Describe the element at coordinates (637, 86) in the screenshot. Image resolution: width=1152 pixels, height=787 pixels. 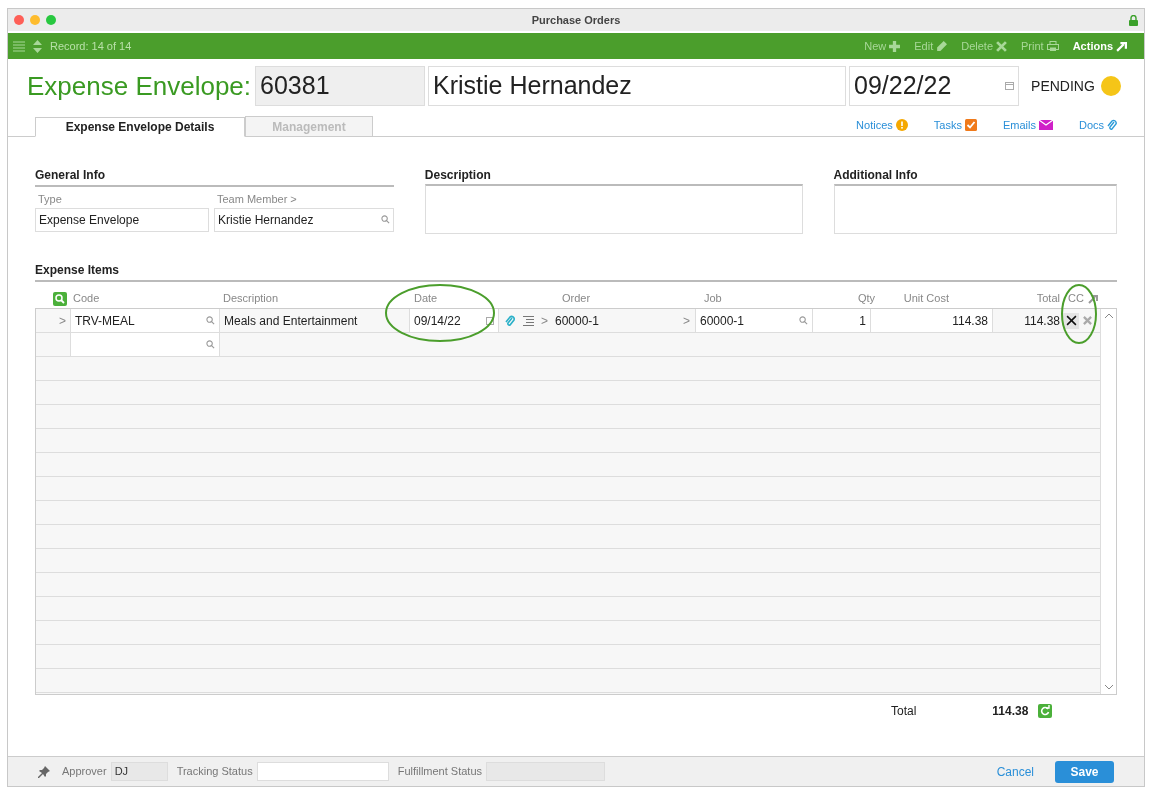
I see `name-field: Kristie Hernandez` at that location.